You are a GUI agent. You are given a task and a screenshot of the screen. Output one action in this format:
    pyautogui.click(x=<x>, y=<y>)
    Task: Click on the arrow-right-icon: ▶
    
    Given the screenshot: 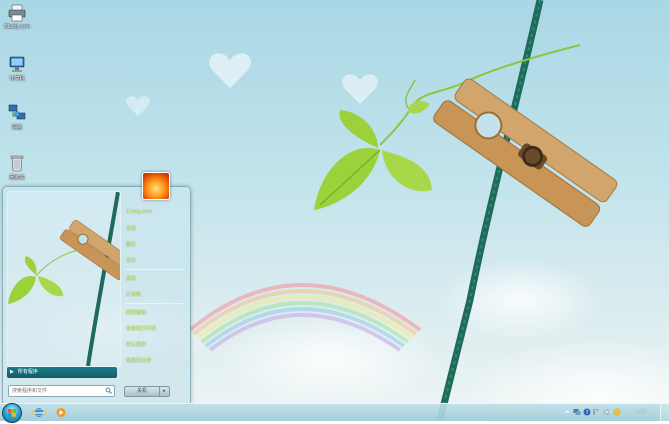 What is the action you would take?
    pyautogui.click(x=12, y=372)
    